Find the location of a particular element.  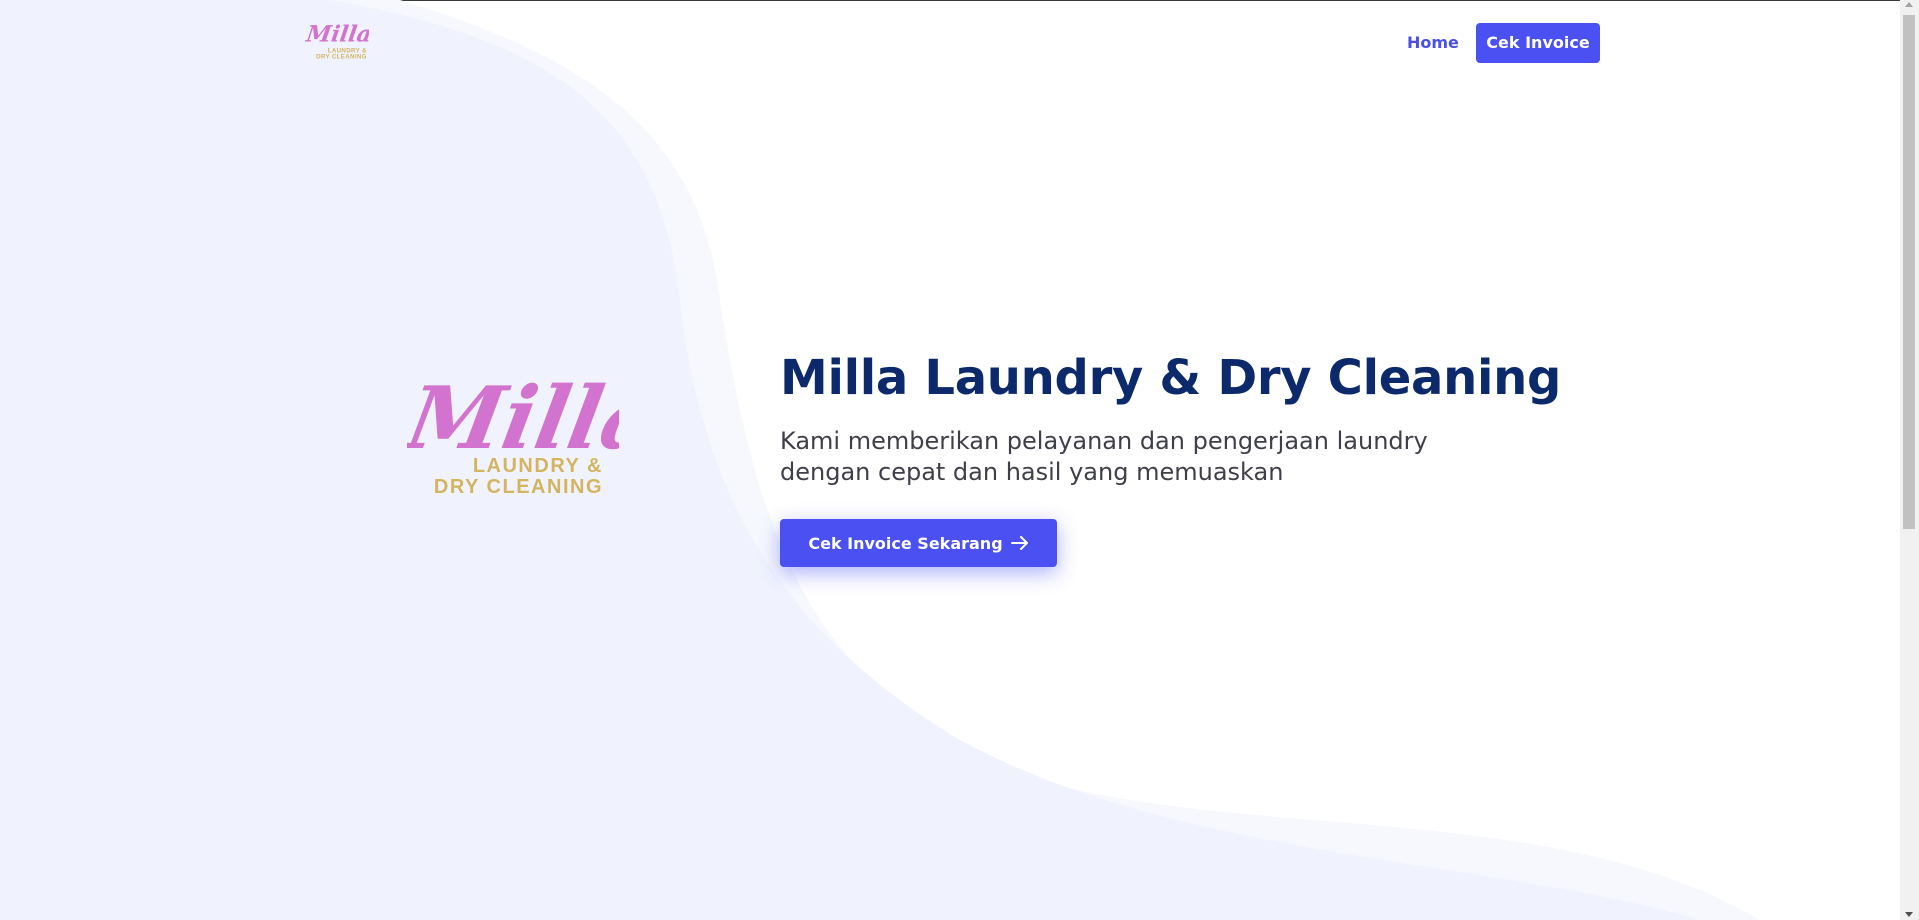

scrollbar-thumb is located at coordinates (1909, 272).